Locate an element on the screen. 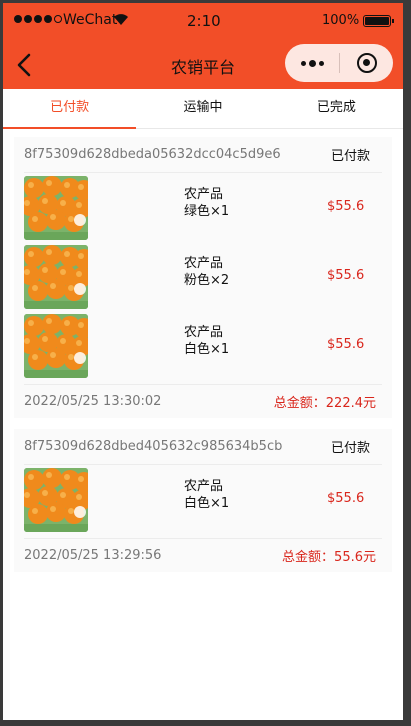  order-item: 农产品 粉色×2 $55.6 is located at coordinates (203, 276).